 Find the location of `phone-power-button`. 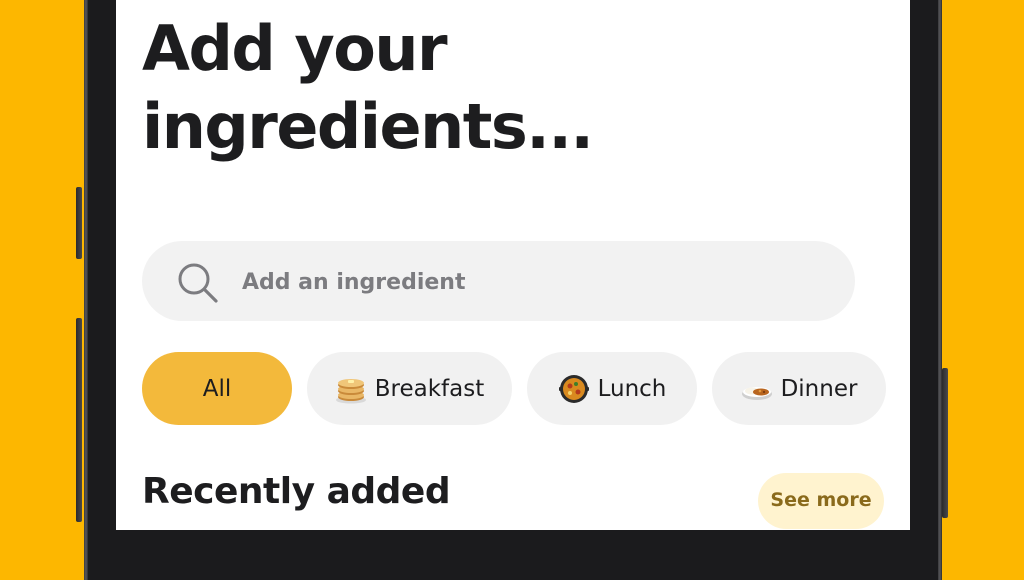

phone-power-button is located at coordinates (945, 443).